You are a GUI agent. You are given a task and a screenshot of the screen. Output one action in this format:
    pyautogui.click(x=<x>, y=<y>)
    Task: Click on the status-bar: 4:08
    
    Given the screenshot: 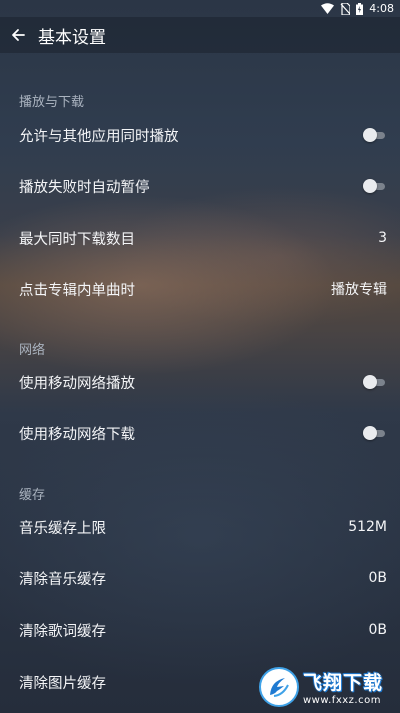 What is the action you would take?
    pyautogui.click(x=200, y=8)
    